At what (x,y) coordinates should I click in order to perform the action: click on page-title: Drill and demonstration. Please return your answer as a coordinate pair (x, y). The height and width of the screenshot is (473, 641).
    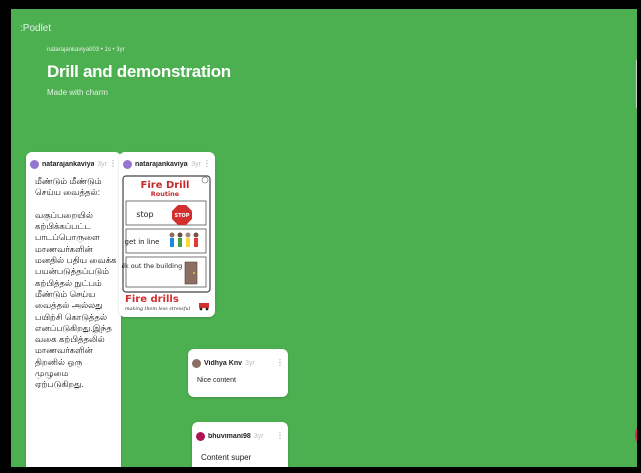
    Looking at the image, I should click on (139, 71).